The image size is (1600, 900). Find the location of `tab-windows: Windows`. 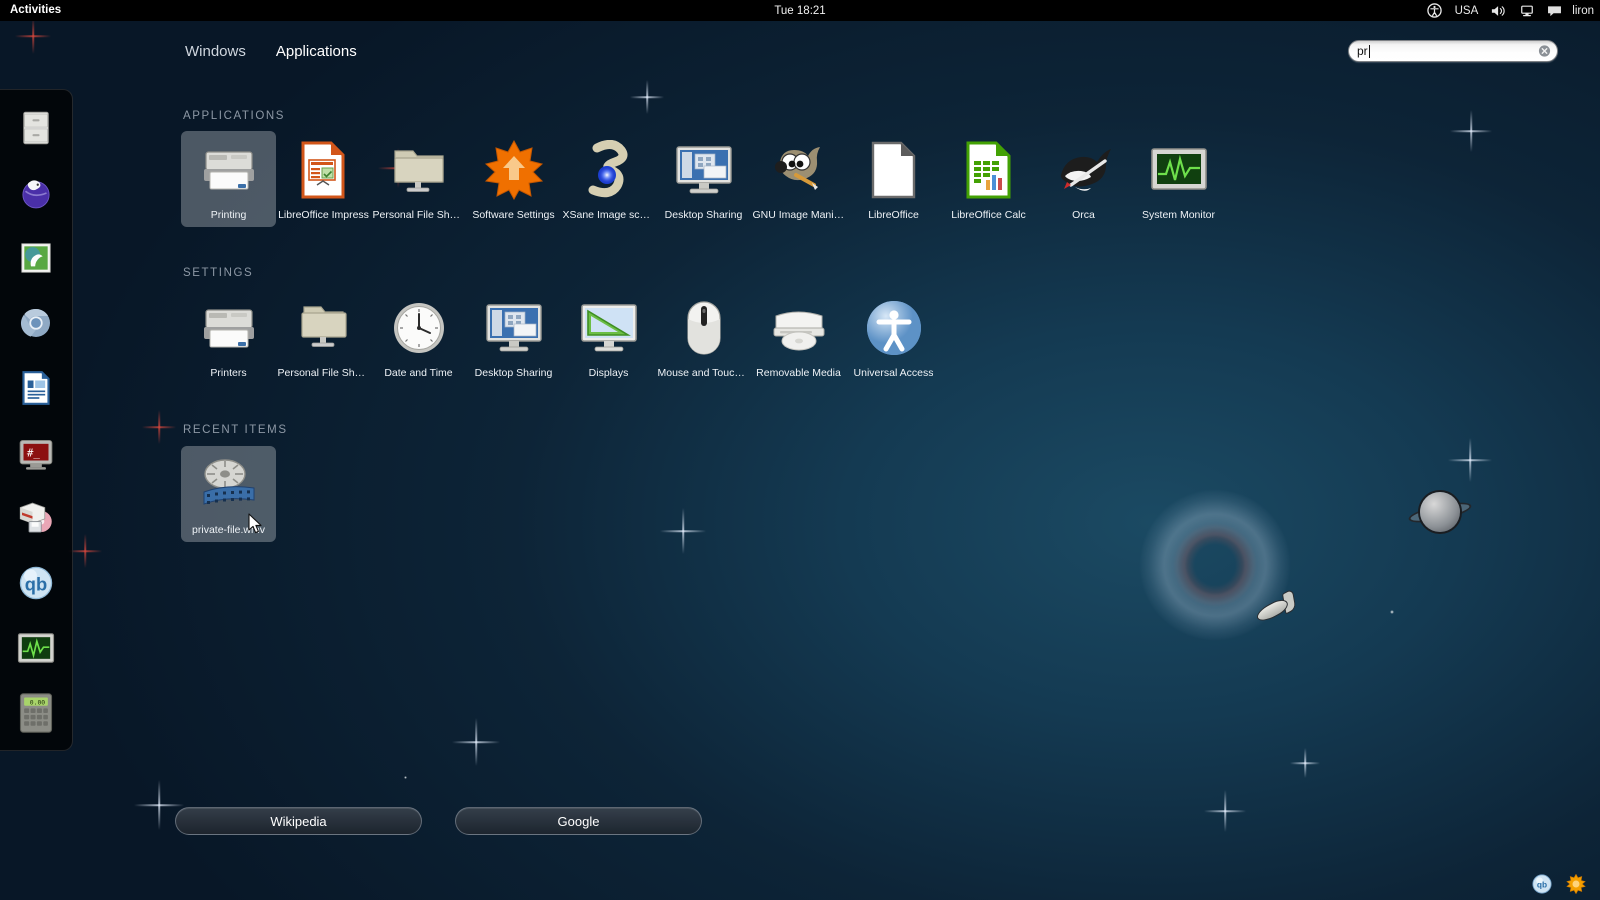

tab-windows: Windows is located at coordinates (215, 51).